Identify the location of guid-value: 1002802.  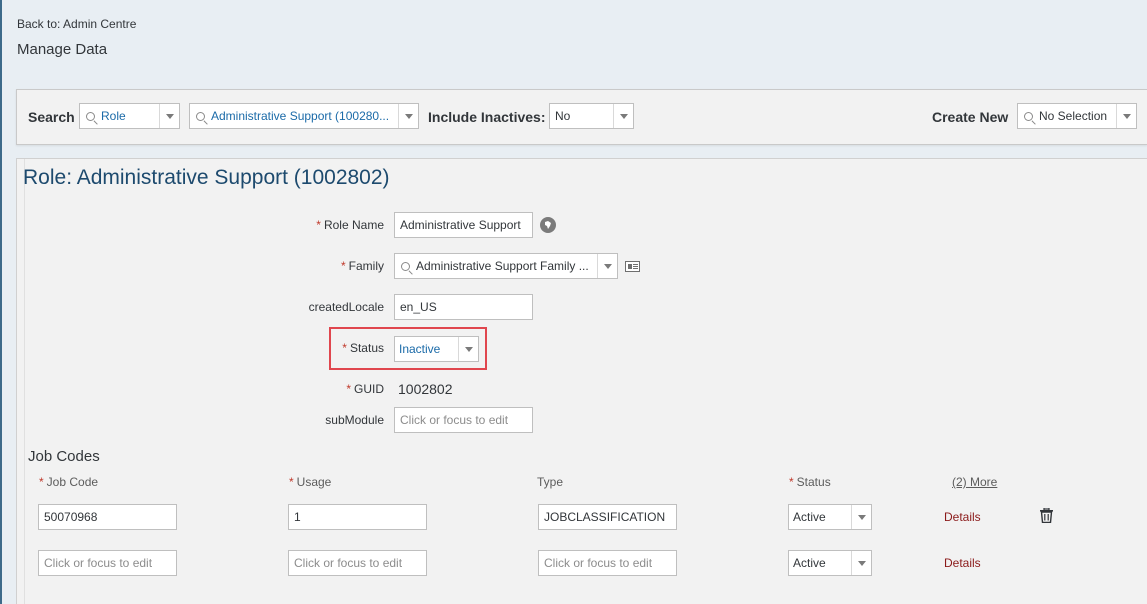
(425, 389).